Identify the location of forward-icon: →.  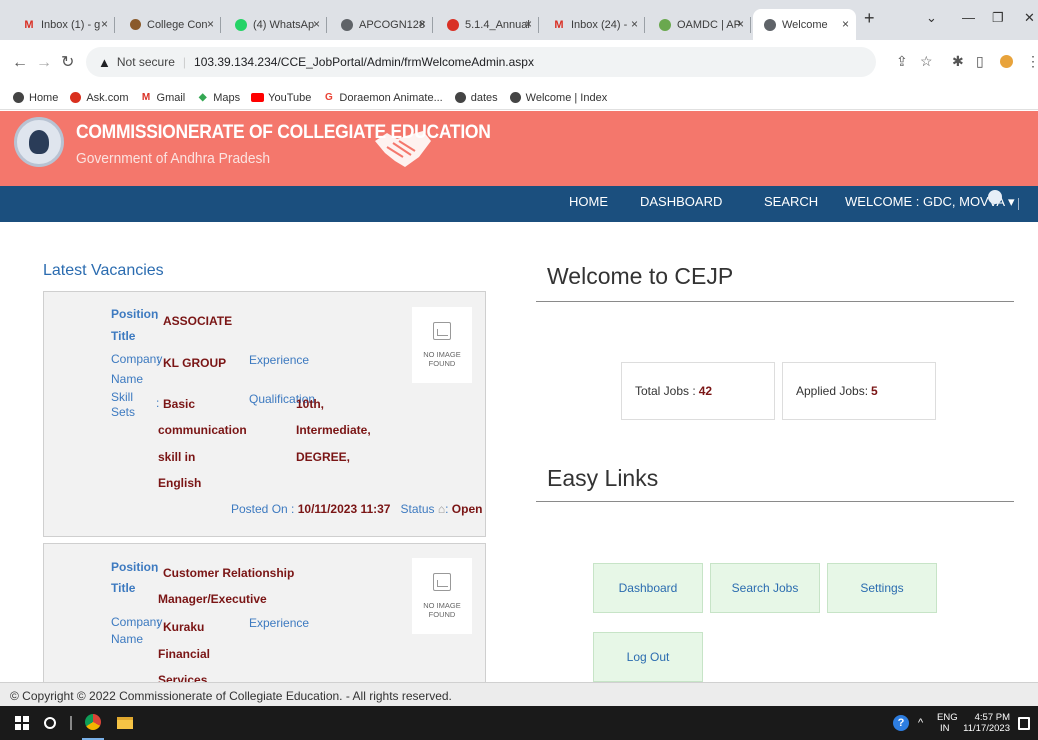
(44, 63).